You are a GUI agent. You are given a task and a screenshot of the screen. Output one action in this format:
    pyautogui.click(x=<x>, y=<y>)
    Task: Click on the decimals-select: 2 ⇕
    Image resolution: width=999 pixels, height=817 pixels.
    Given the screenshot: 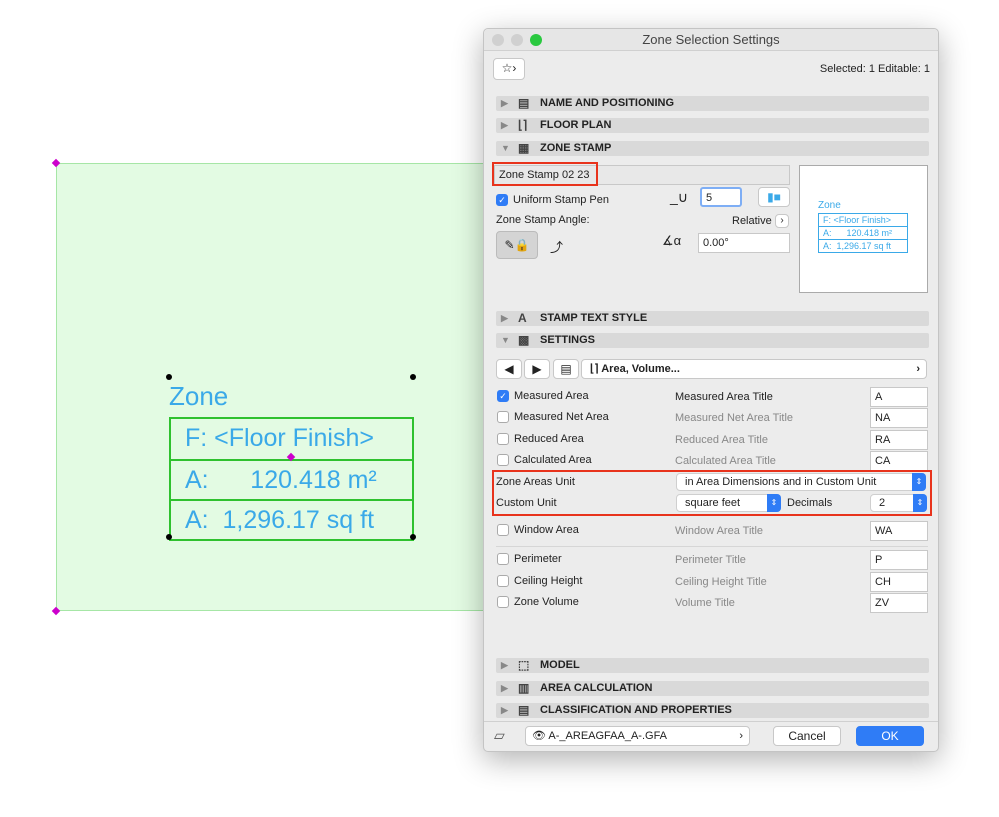 What is the action you would take?
    pyautogui.click(x=898, y=503)
    